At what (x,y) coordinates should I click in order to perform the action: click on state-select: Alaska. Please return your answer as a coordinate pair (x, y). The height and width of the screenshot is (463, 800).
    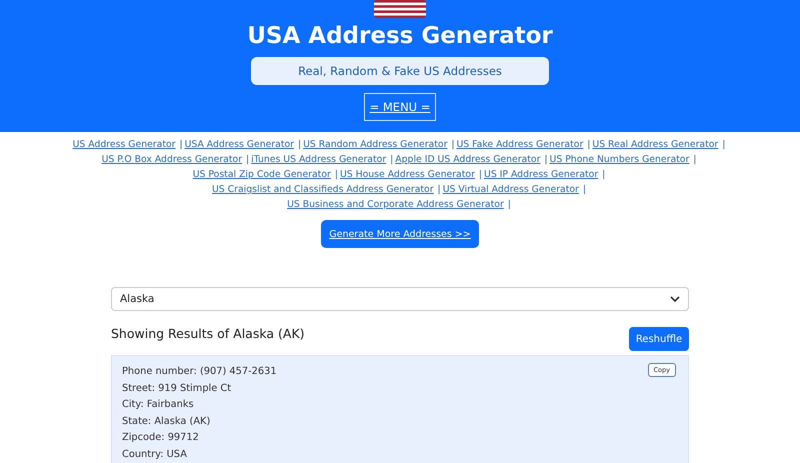
    Looking at the image, I should click on (400, 299).